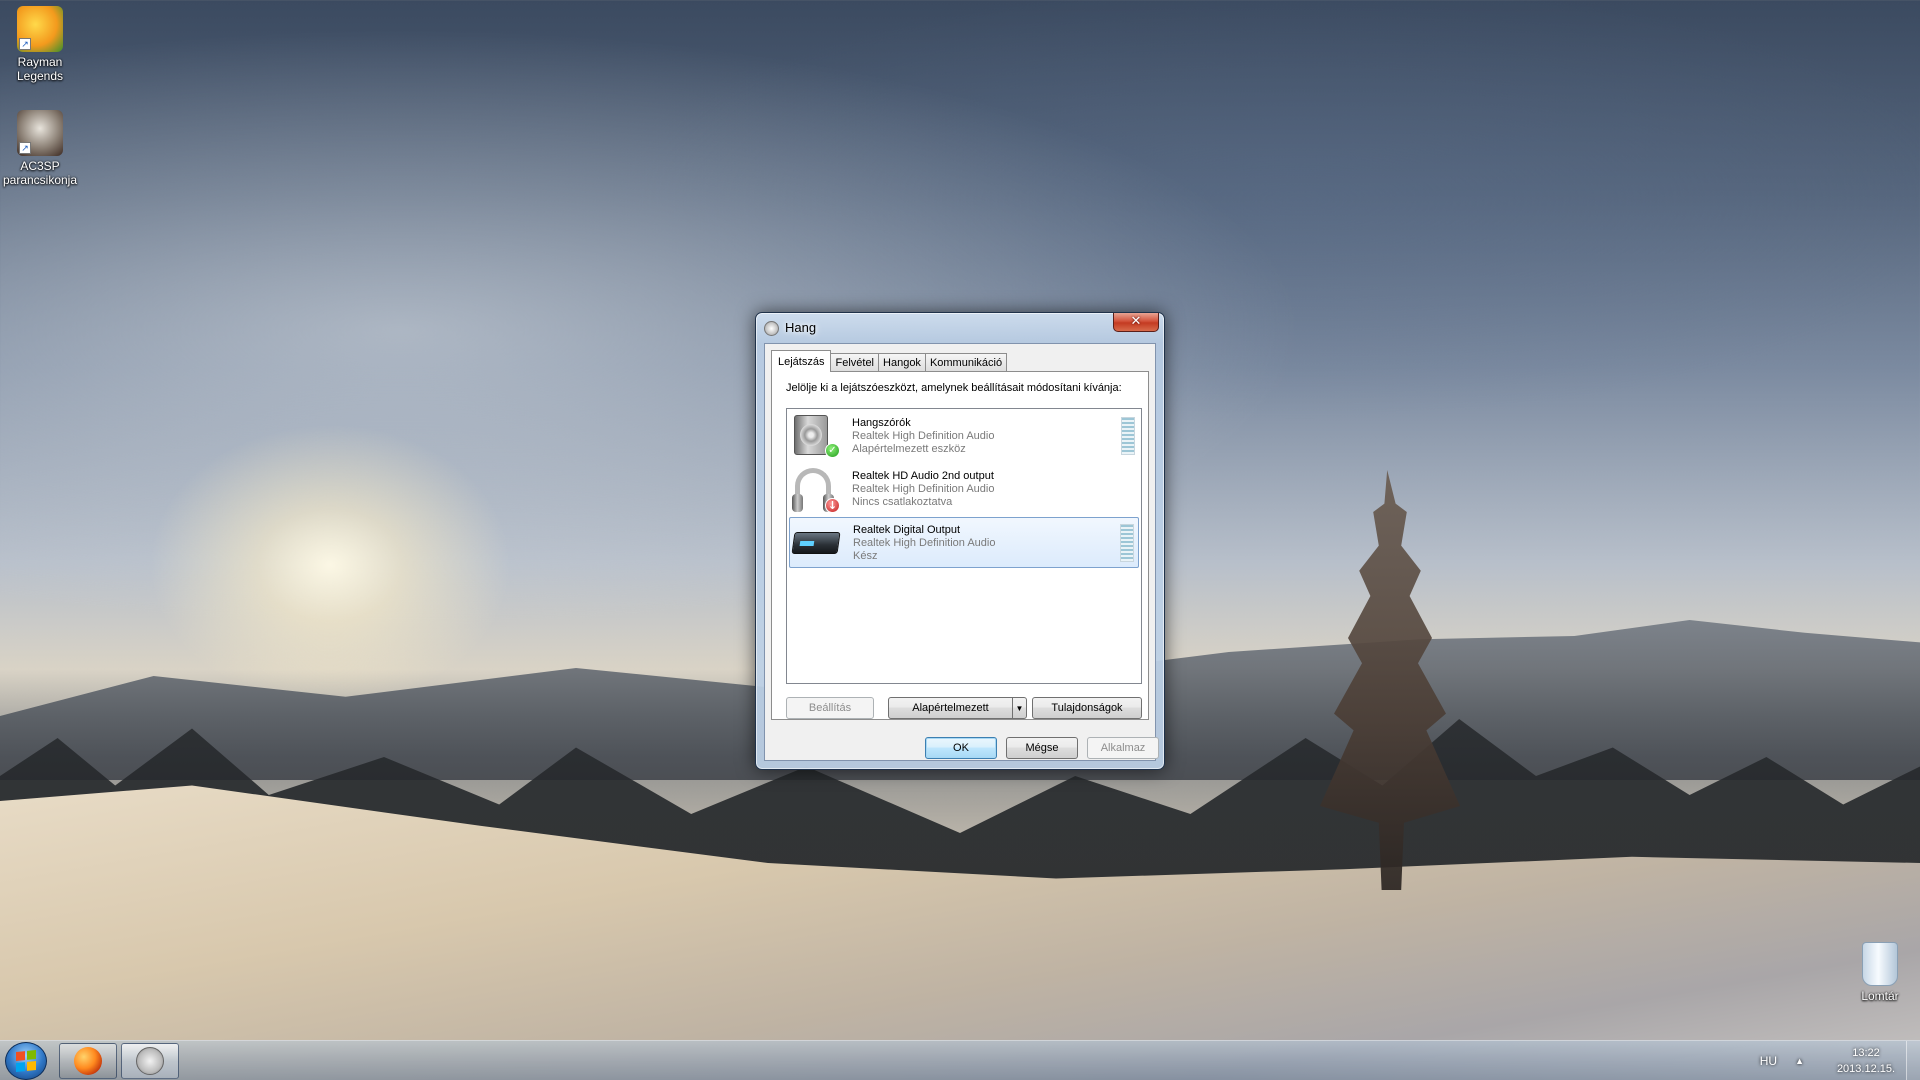 The width and height of the screenshot is (1920, 1080). I want to click on chevron-down-icon: ▼, so click(1019, 708).